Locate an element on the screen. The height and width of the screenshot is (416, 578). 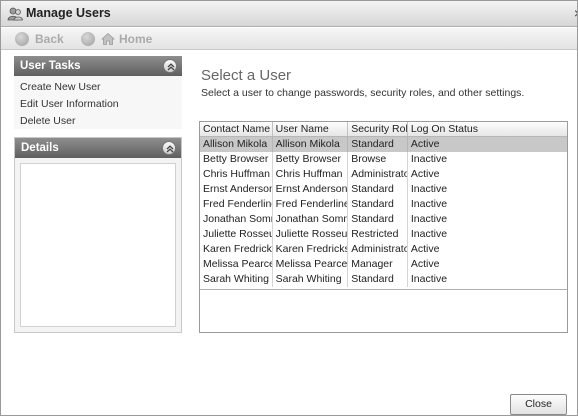
cell-contact-name: Chris Huffman is located at coordinates (236, 174).